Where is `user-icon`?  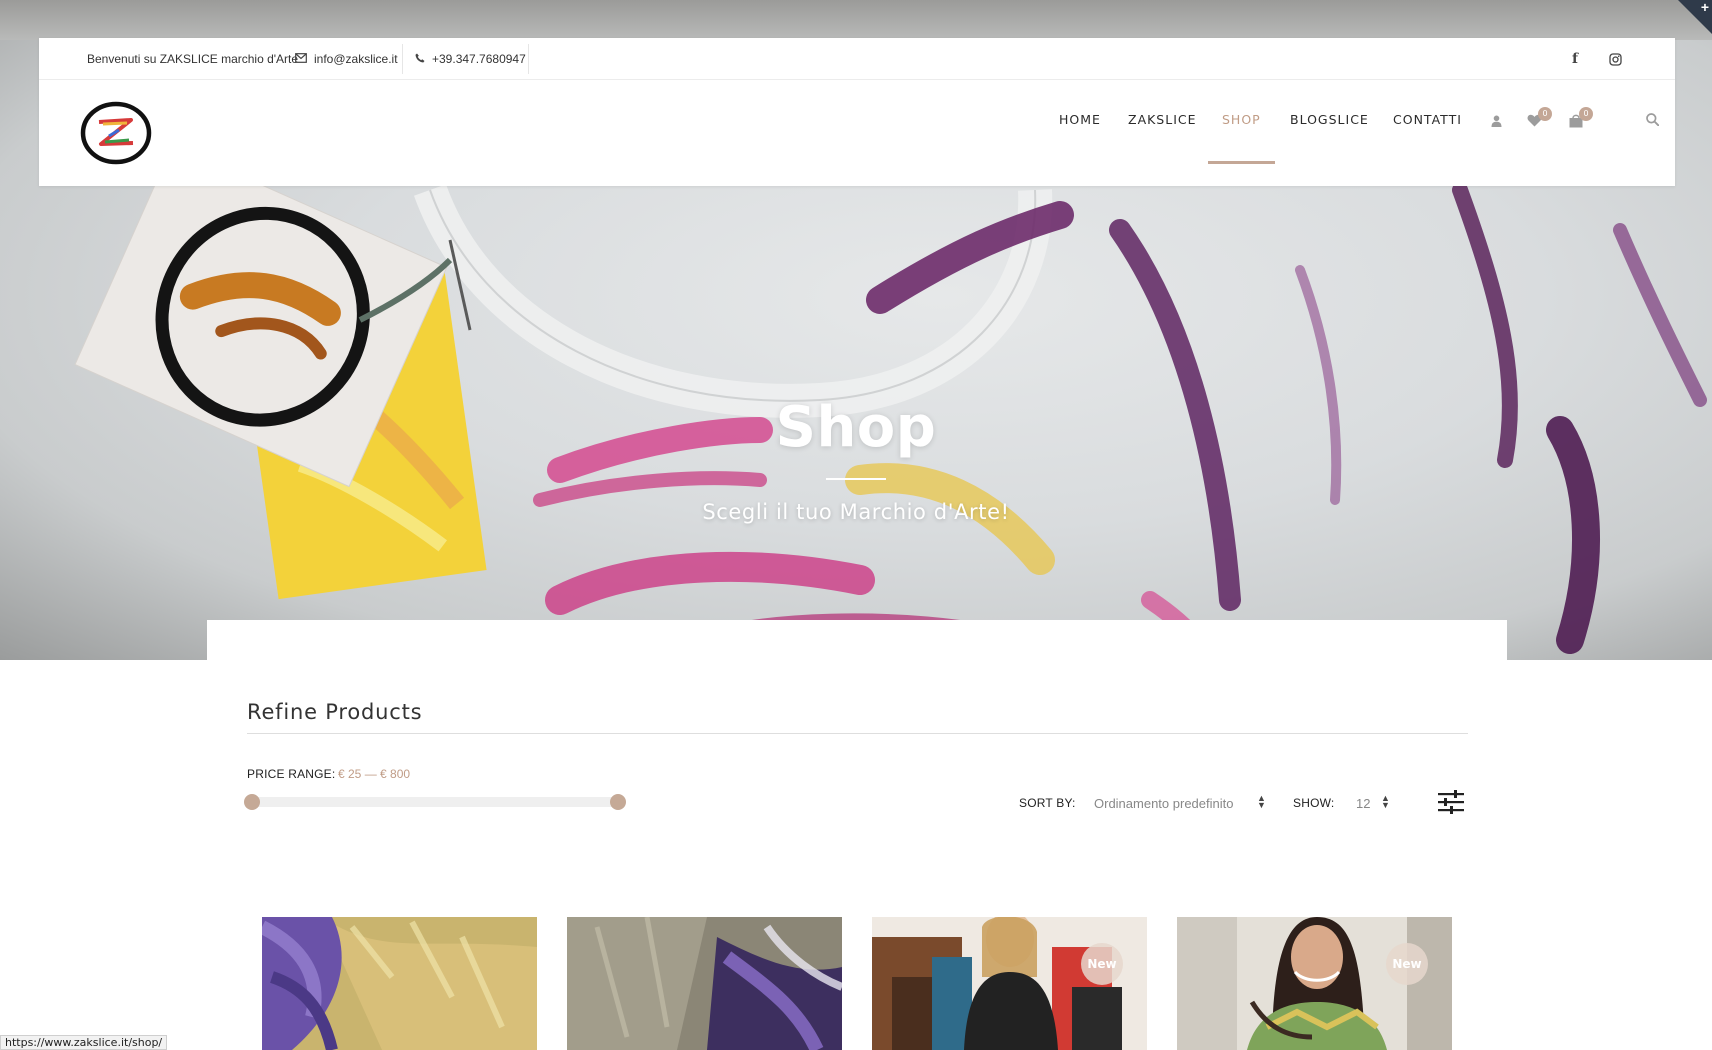 user-icon is located at coordinates (1496, 122).